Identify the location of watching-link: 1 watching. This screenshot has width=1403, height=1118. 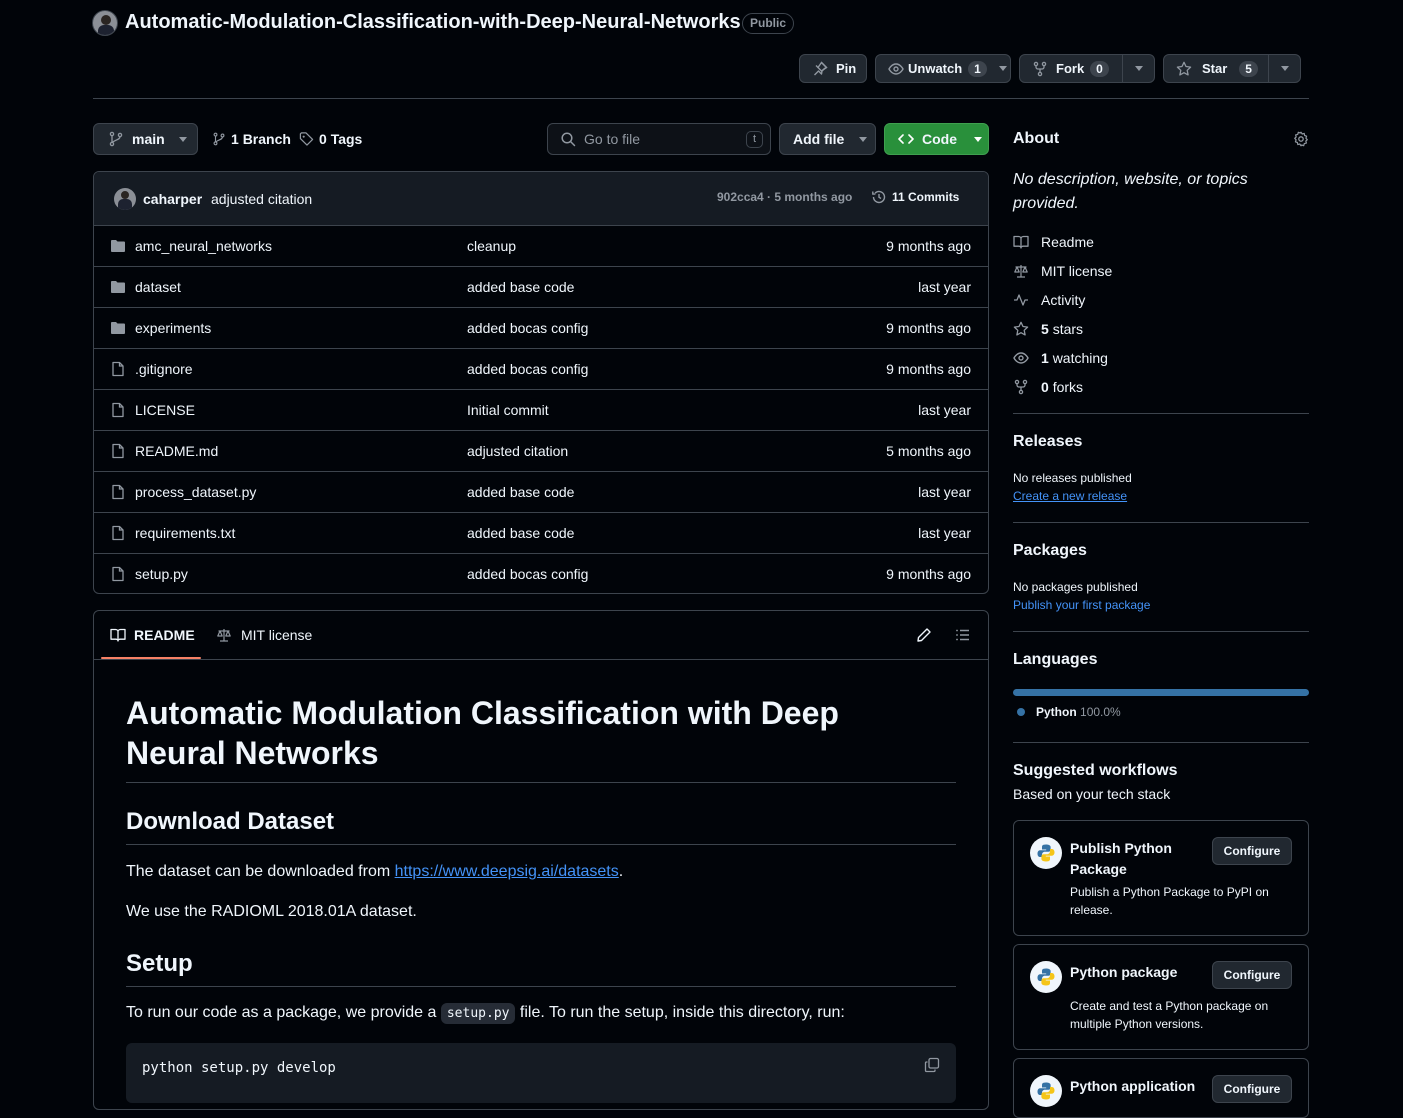
(1060, 358).